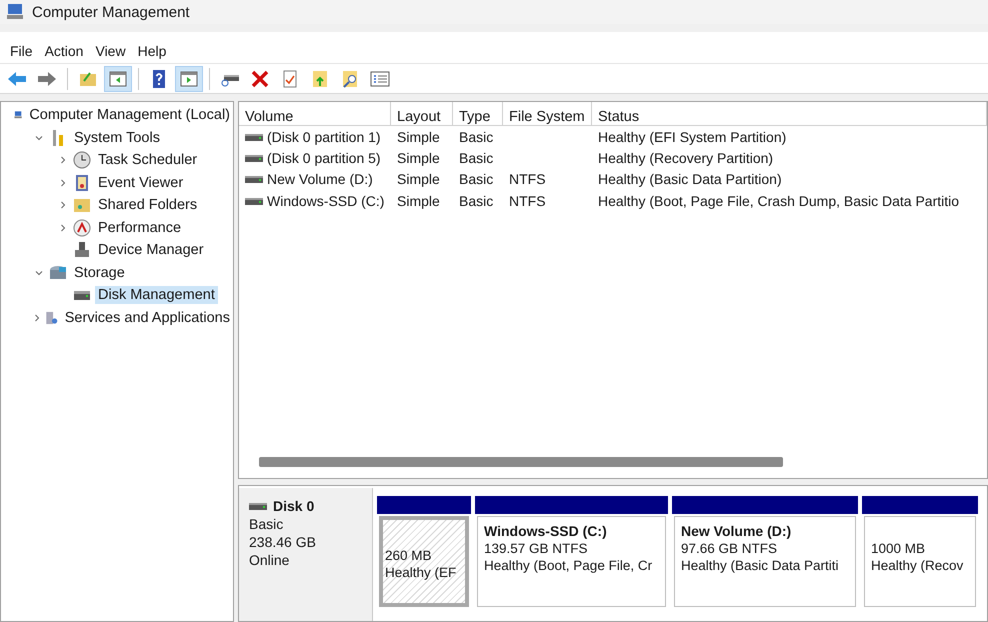 The image size is (988, 622). Describe the element at coordinates (140, 183) in the screenshot. I see `tree-label: Event Viewer` at that location.